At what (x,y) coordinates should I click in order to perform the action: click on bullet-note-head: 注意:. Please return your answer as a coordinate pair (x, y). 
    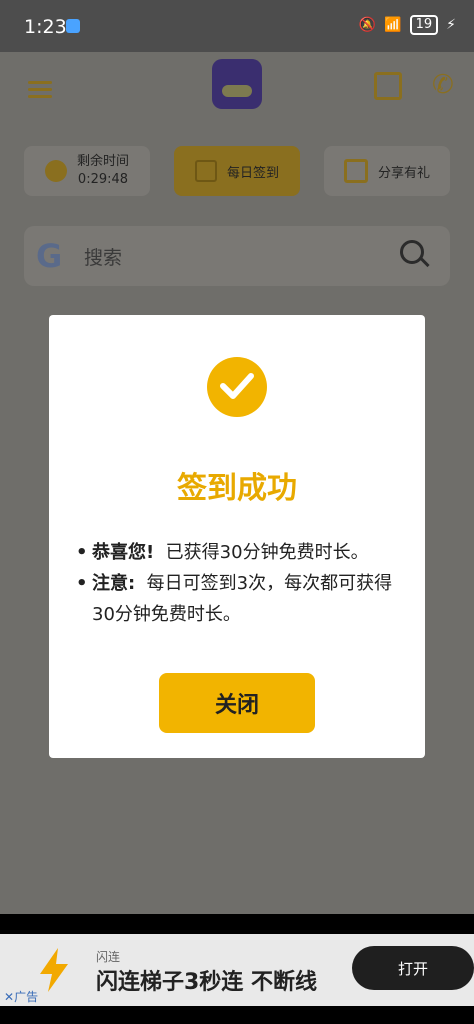
    Looking at the image, I should click on (114, 583).